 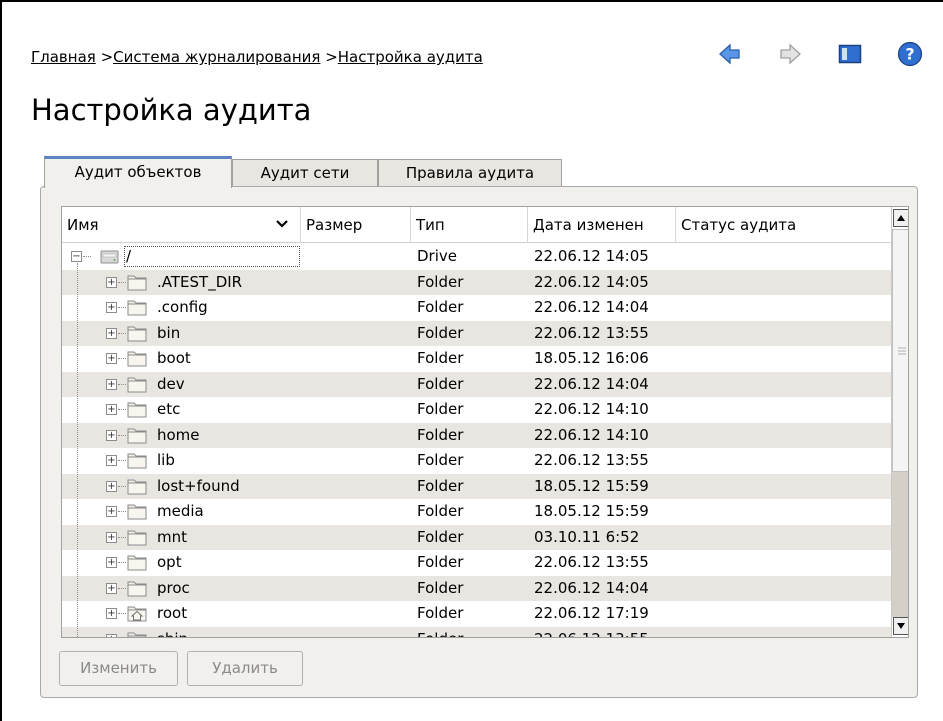 I want to click on column-header-name: Имя, so click(x=181, y=225).